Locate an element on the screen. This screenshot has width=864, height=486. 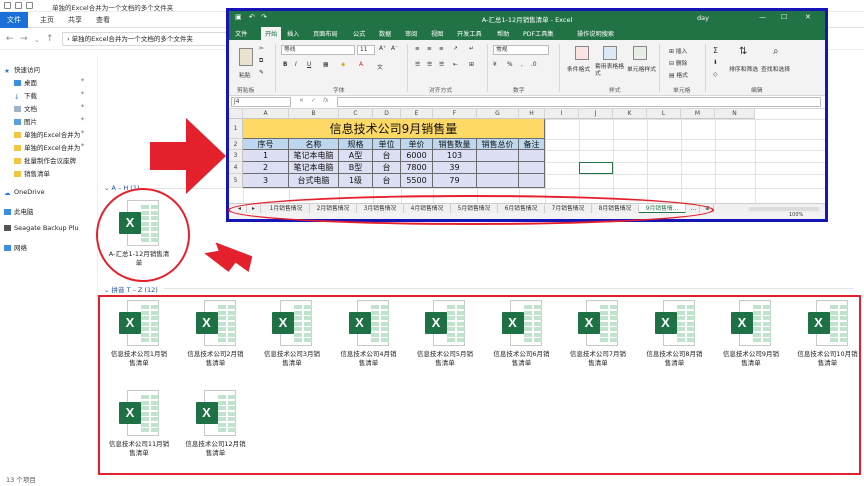
sheet-tabs-highlight-oval is located at coordinates (471, 210).